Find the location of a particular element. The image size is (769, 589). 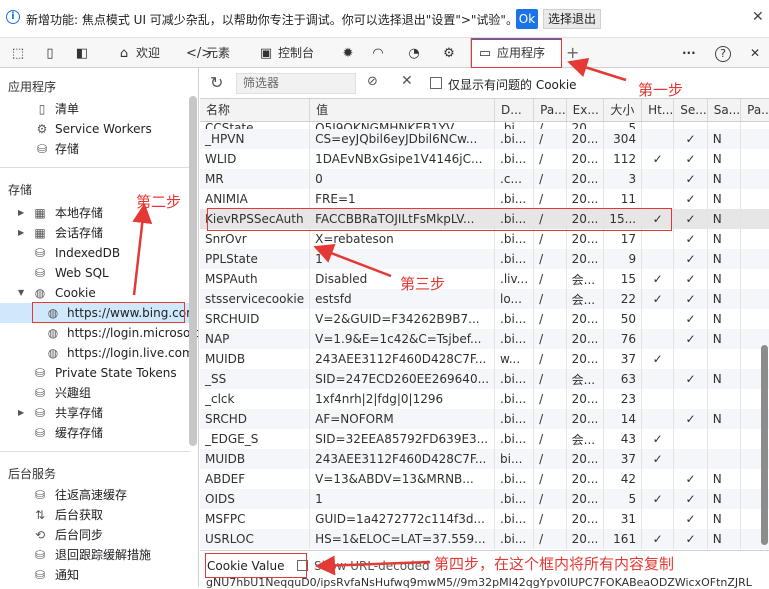

sidebar-scrollbar is located at coordinates (193, 271).